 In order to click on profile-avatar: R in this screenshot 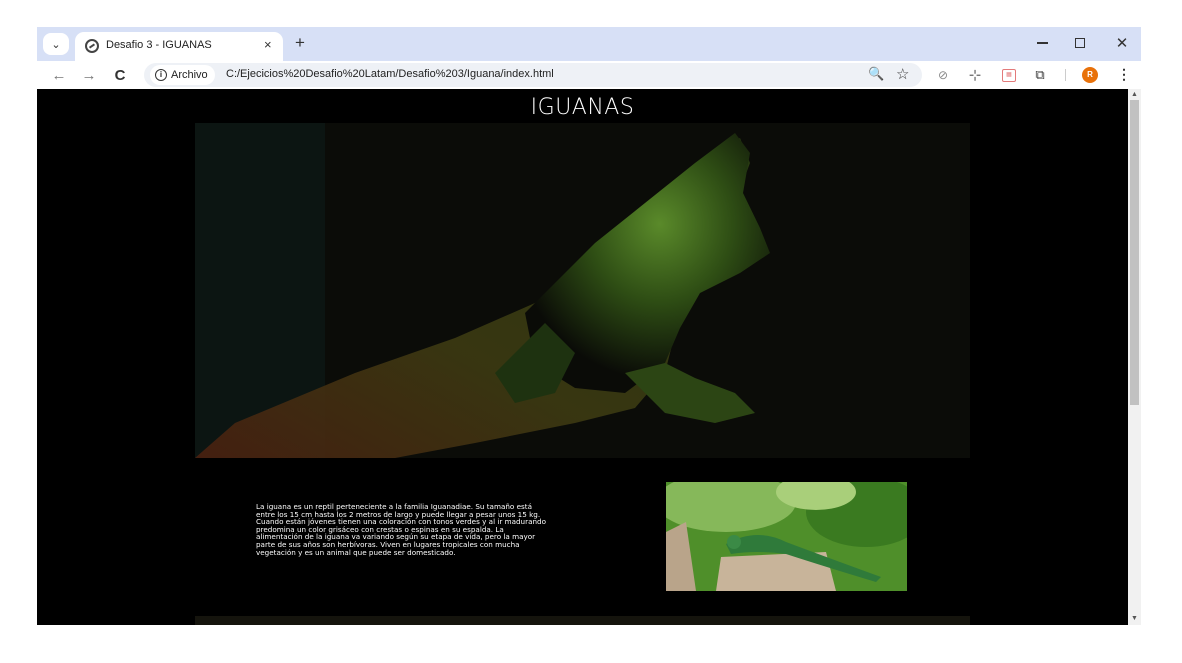, I will do `click(1090, 75)`.